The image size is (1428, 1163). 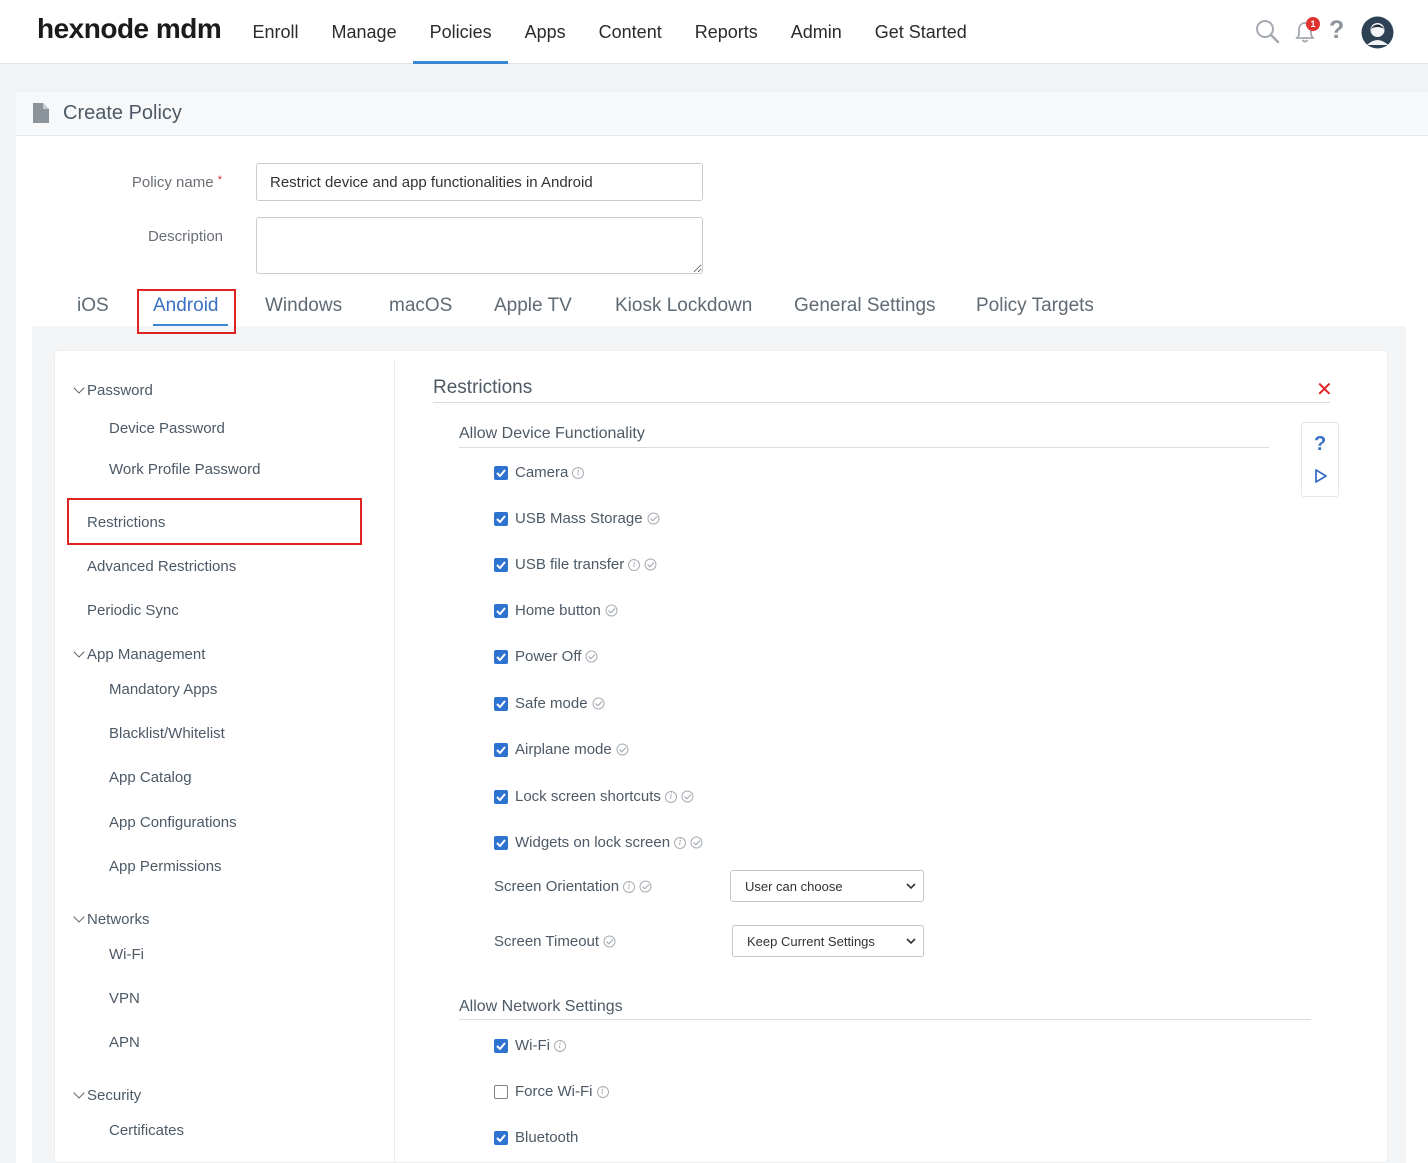 I want to click on sidebar-group-security: Security, so click(x=107, y=1095).